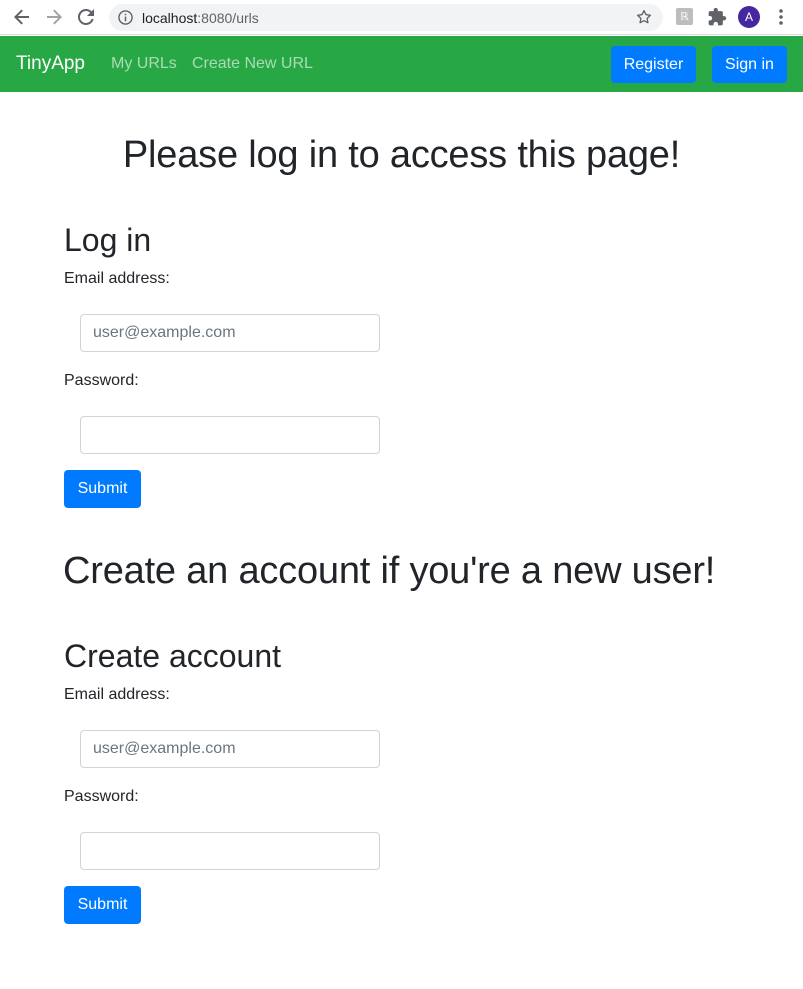  I want to click on register-email-input, so click(230, 749).